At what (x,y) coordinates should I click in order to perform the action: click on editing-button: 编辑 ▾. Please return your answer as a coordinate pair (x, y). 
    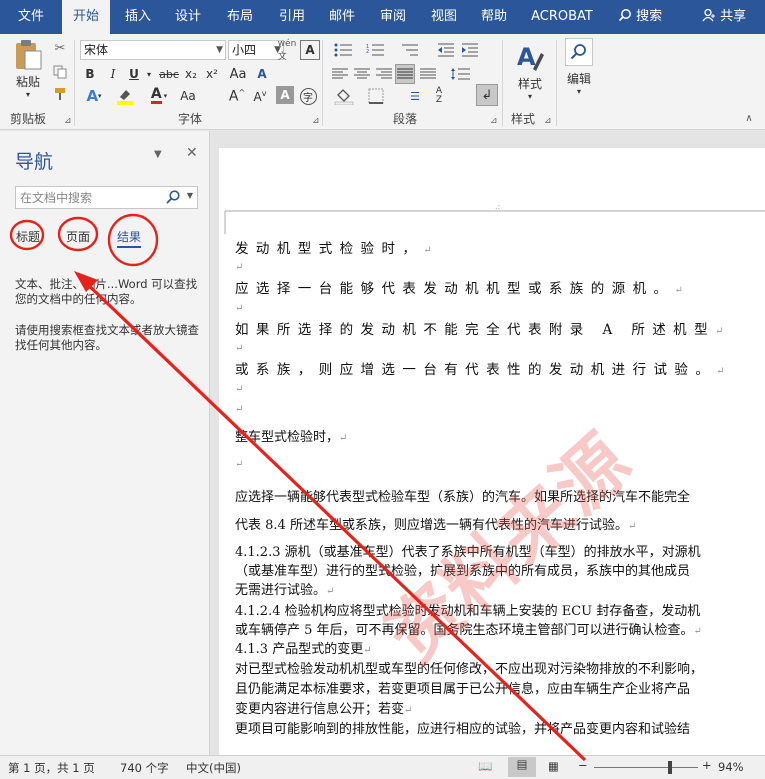
    Looking at the image, I should click on (579, 72).